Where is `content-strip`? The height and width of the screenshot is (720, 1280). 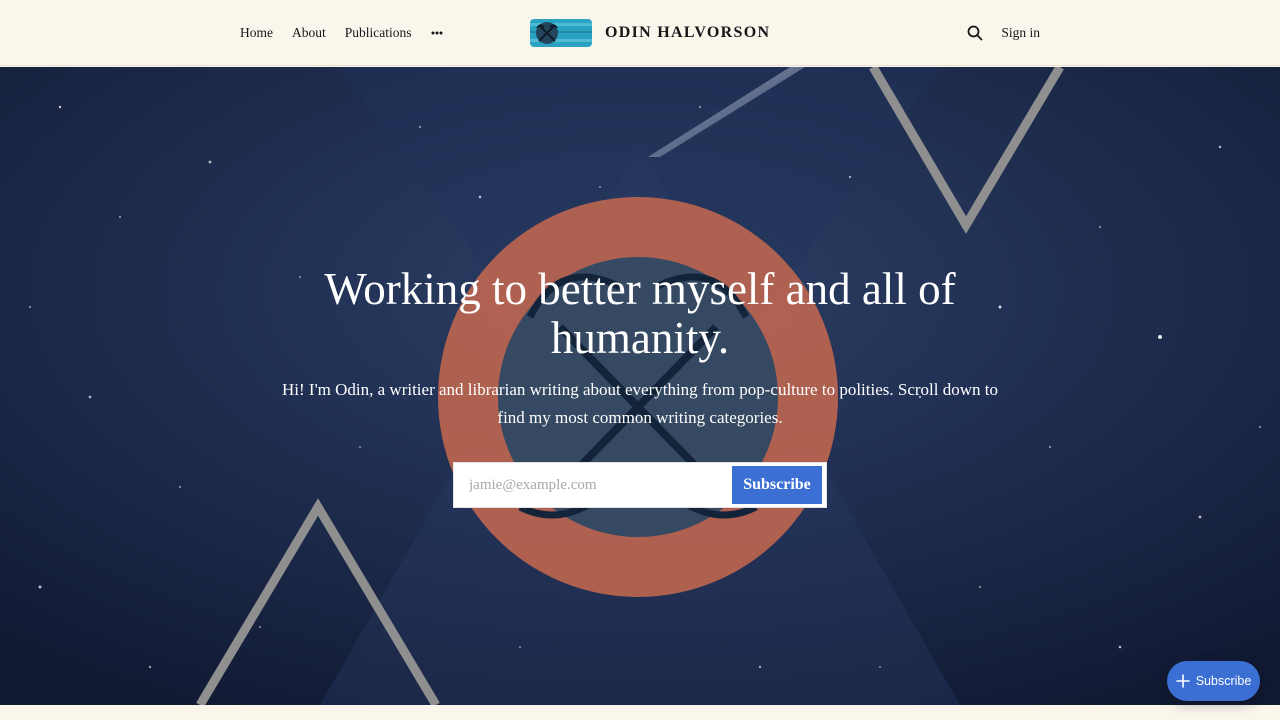
content-strip is located at coordinates (640, 712).